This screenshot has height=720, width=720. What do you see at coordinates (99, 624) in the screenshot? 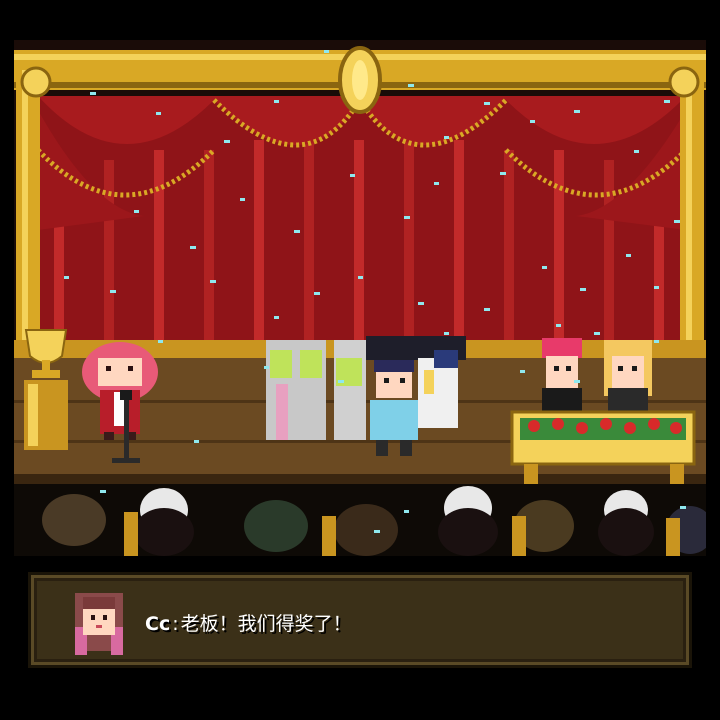
I see `speaker-portrait` at bounding box center [99, 624].